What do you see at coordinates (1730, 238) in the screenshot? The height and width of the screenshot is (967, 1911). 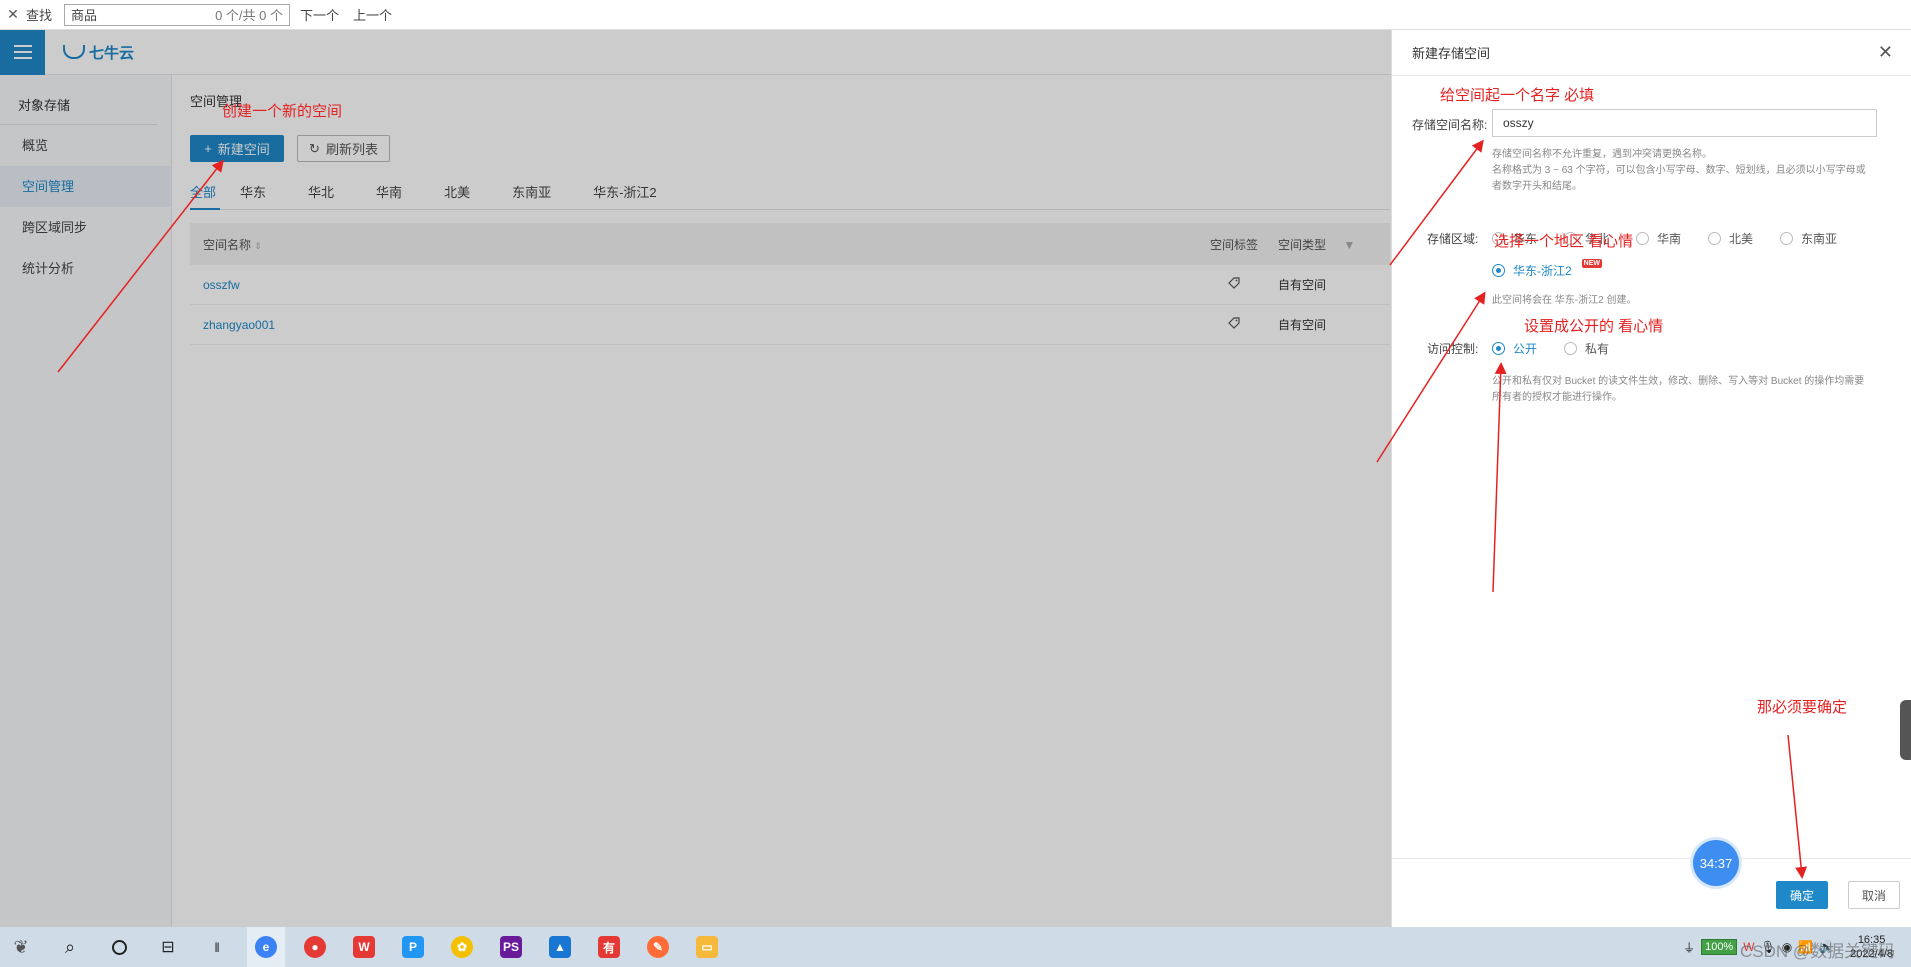 I see `region-radio-north-america: 北美` at bounding box center [1730, 238].